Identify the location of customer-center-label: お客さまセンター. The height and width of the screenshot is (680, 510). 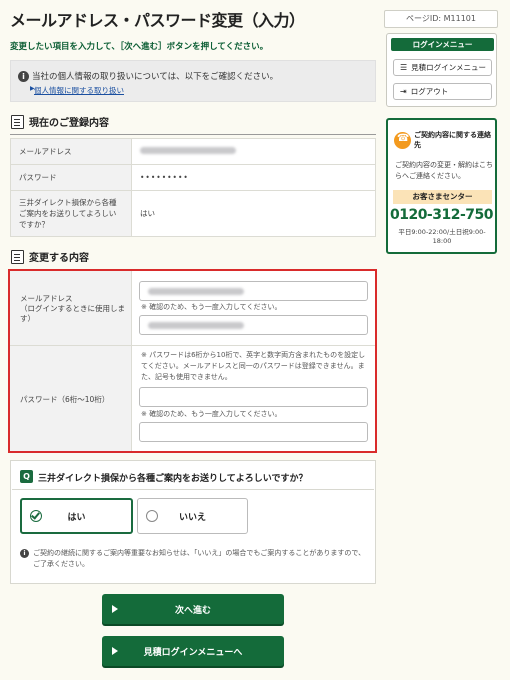
(442, 197).